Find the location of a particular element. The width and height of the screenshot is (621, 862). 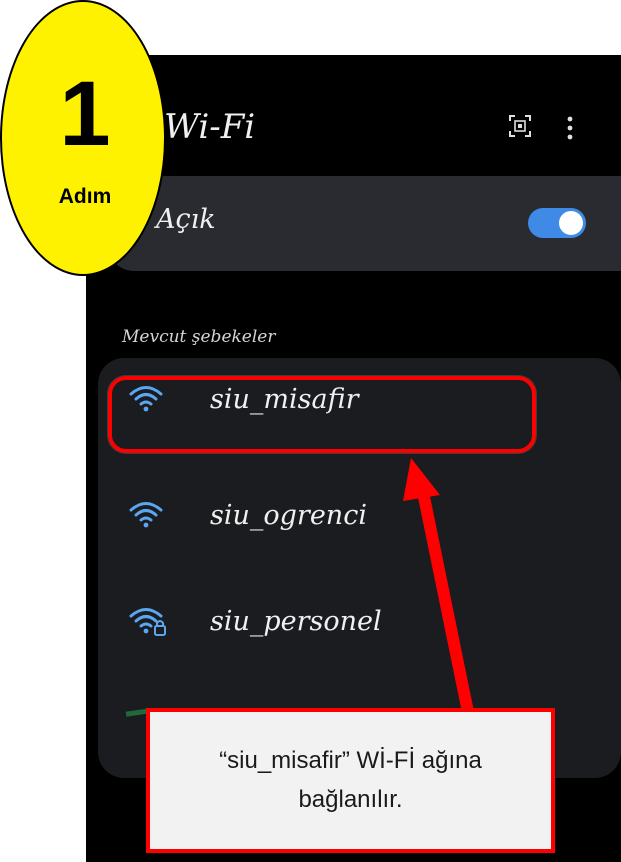

step-label: Adım is located at coordinates (85, 196).